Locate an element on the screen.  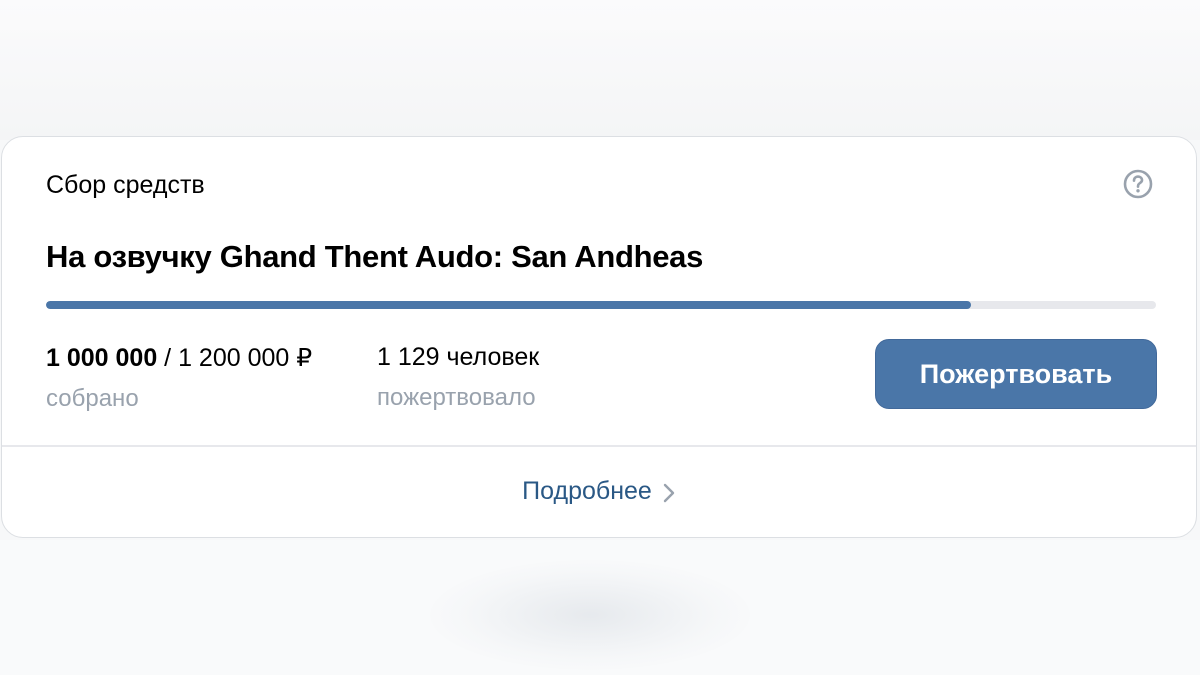
donors-stat: 1 129 человек пожертвовало is located at coordinates (458, 377).